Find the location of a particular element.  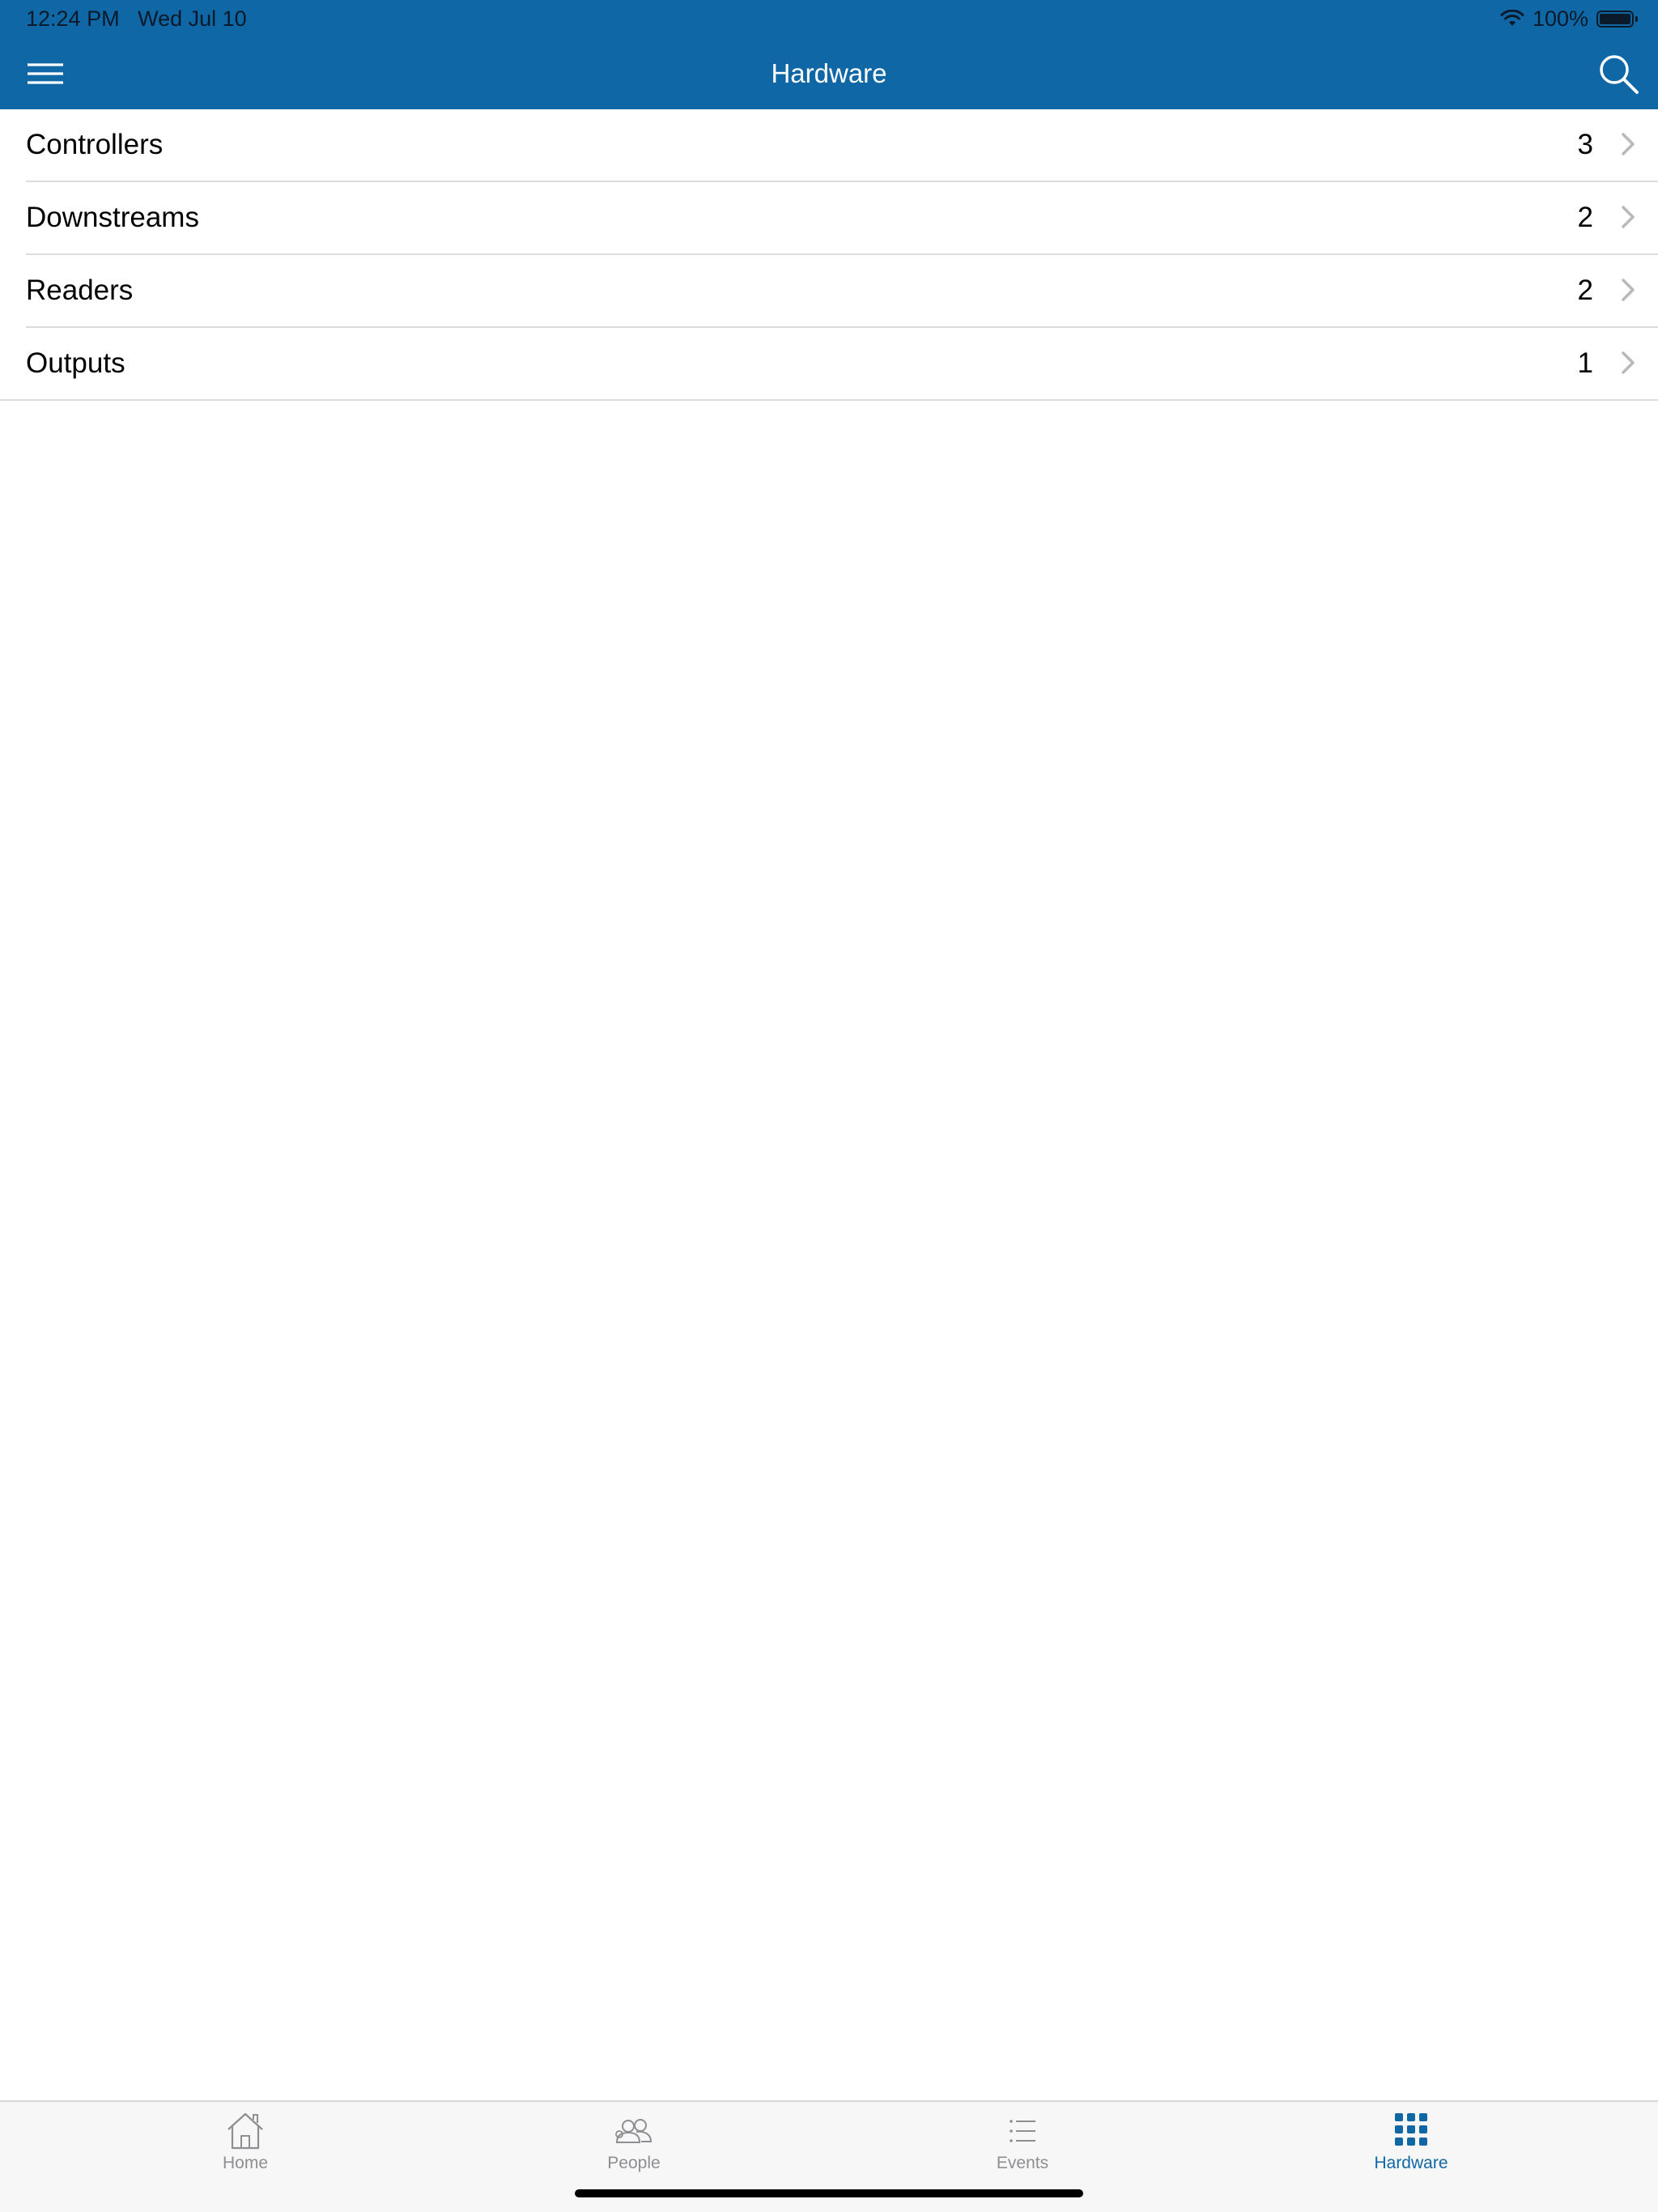

battery-level is located at coordinates (1615, 19).